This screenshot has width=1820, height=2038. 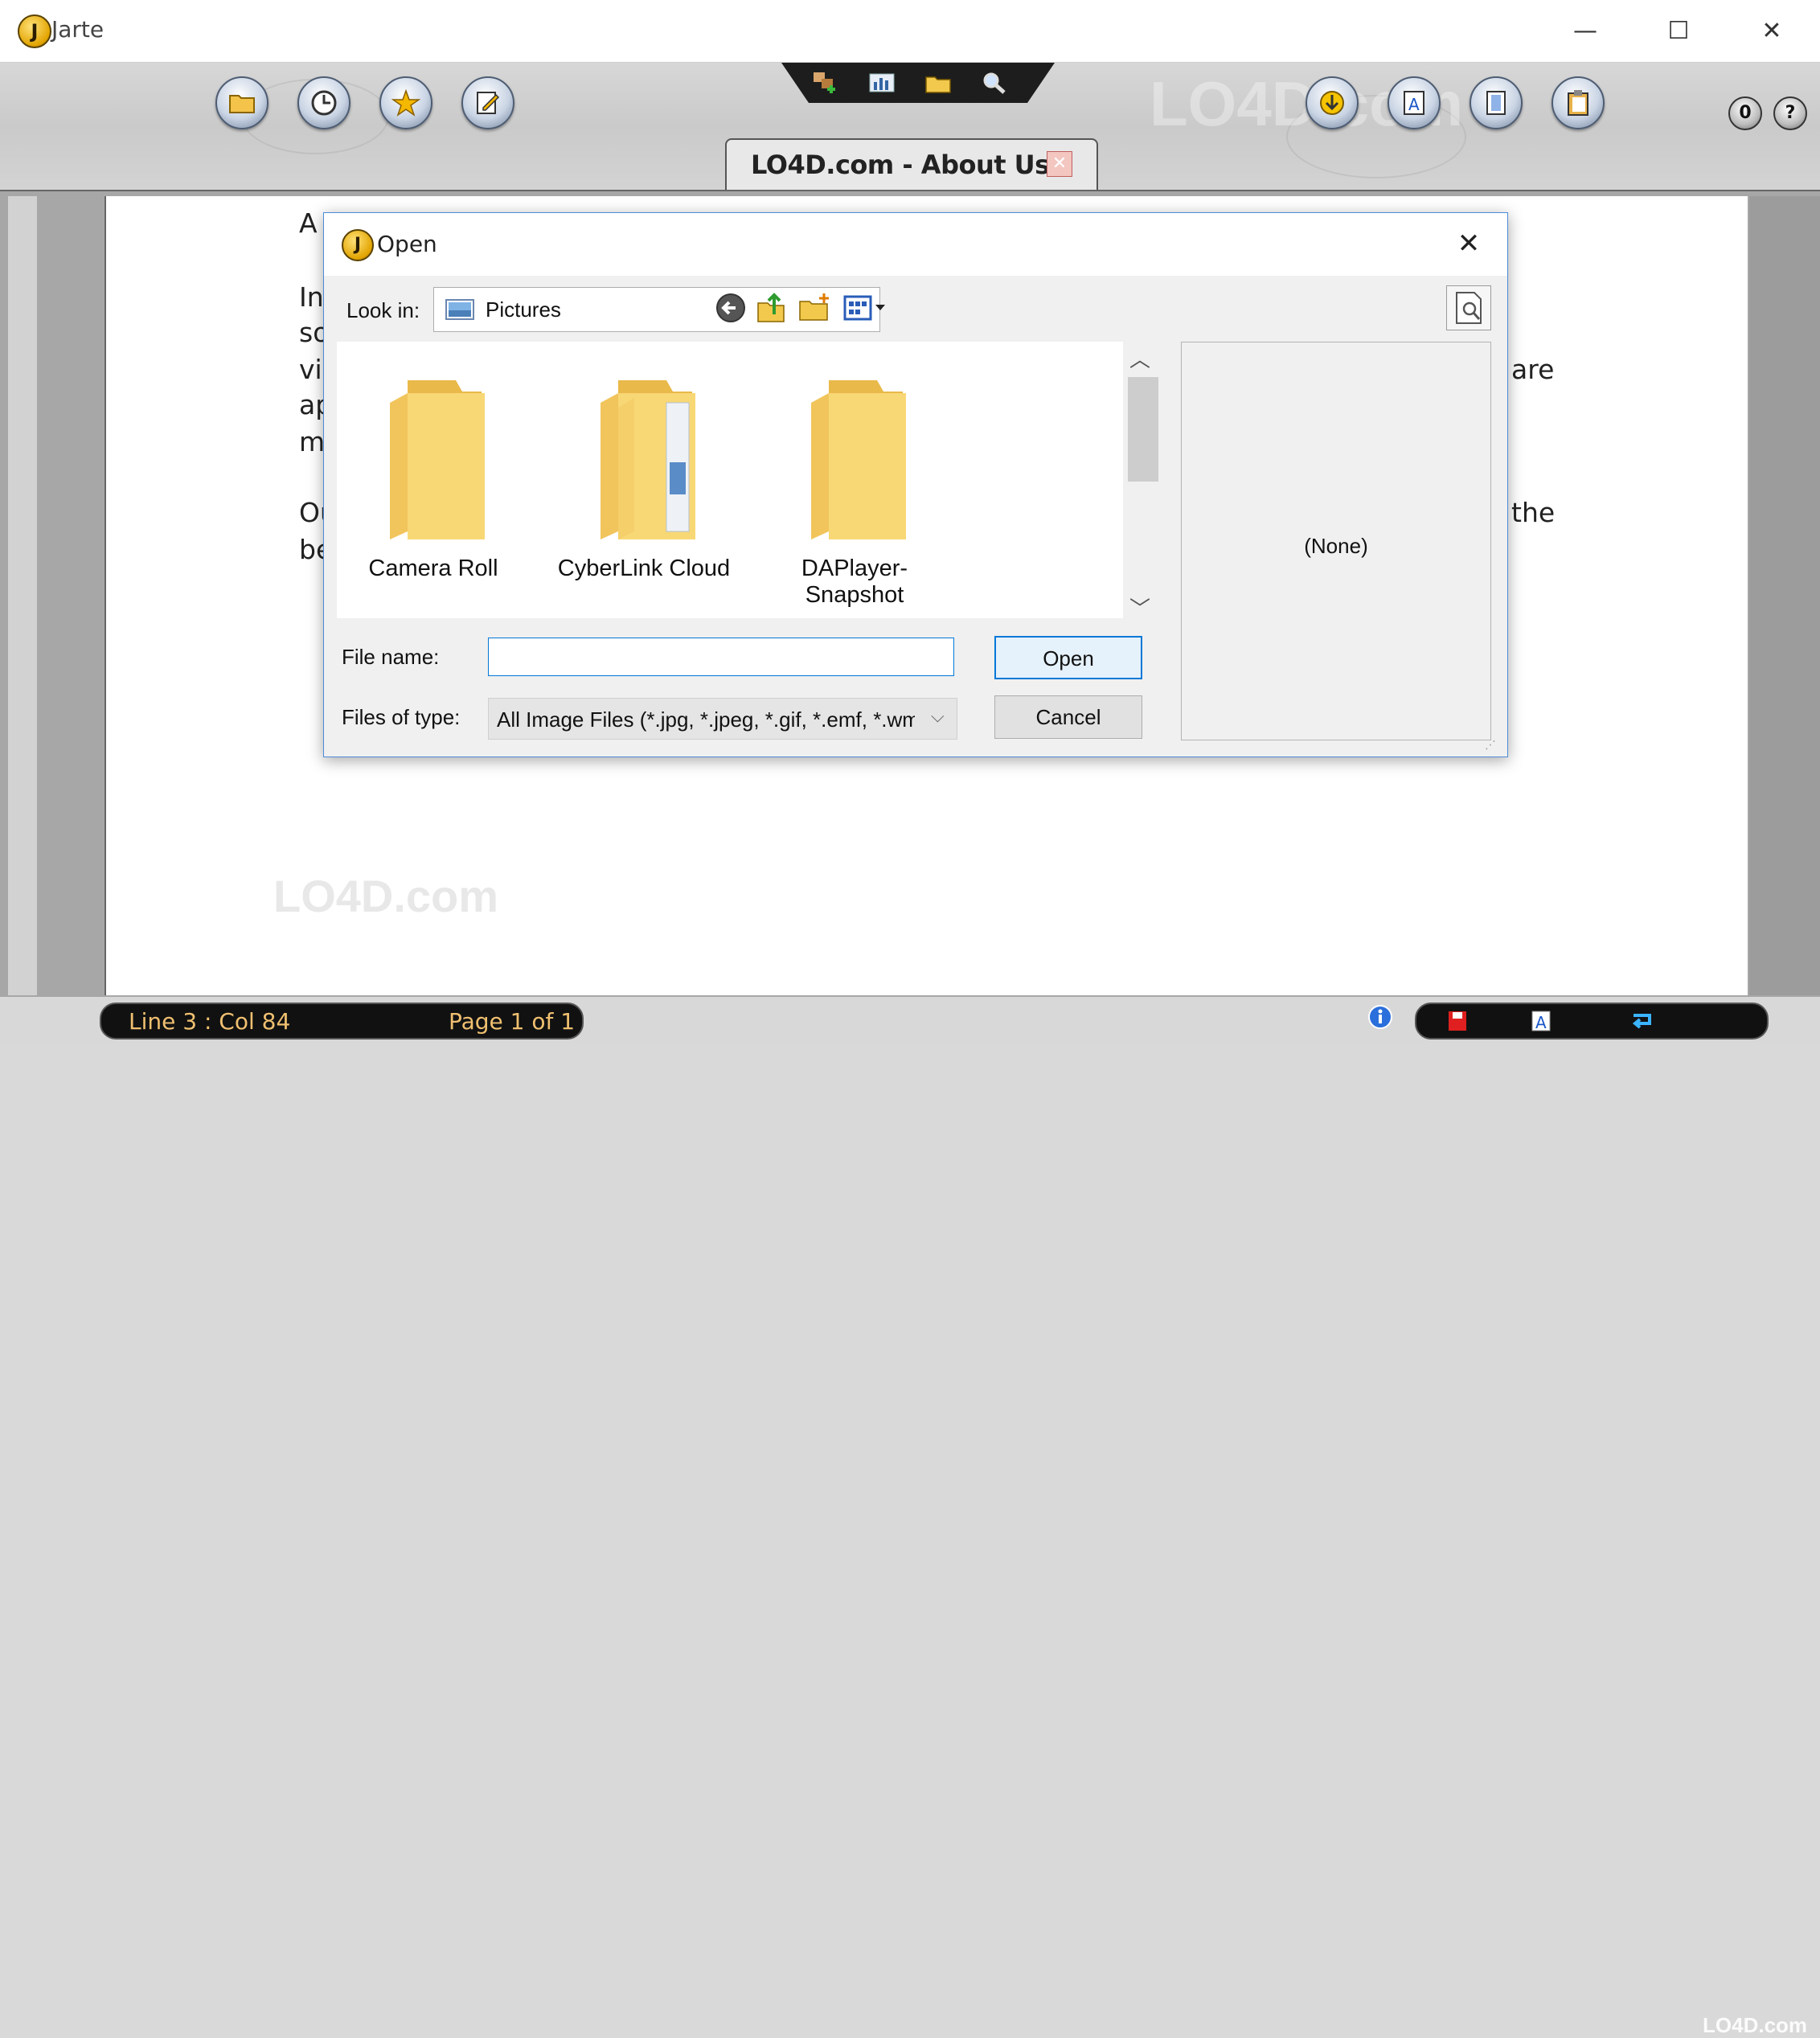 I want to click on open-button: Open, so click(x=1068, y=657).